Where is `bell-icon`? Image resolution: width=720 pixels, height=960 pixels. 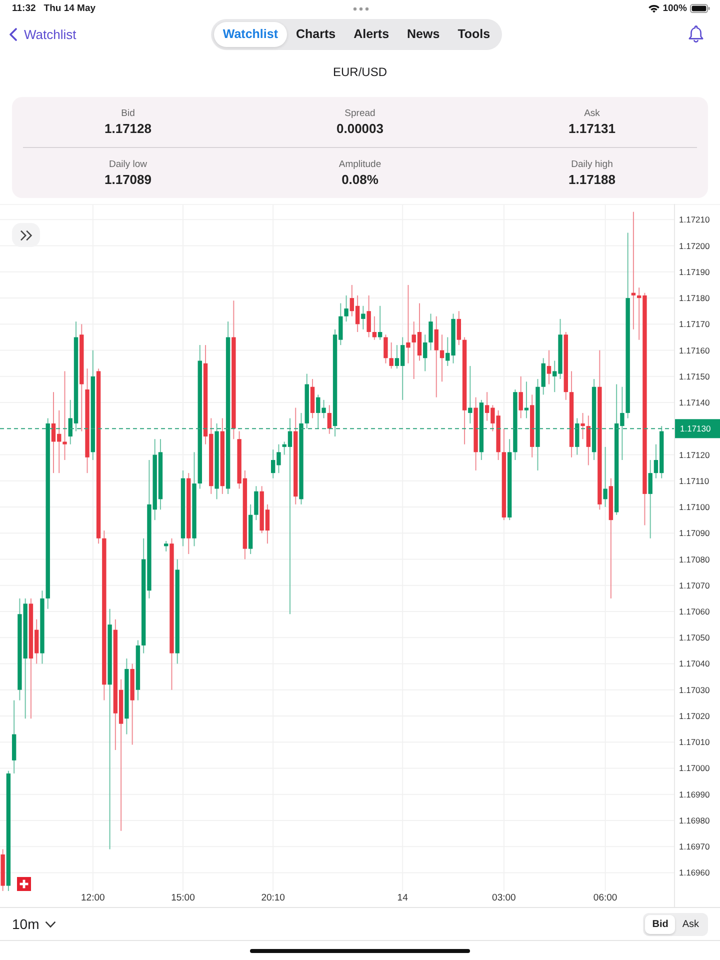 bell-icon is located at coordinates (696, 34).